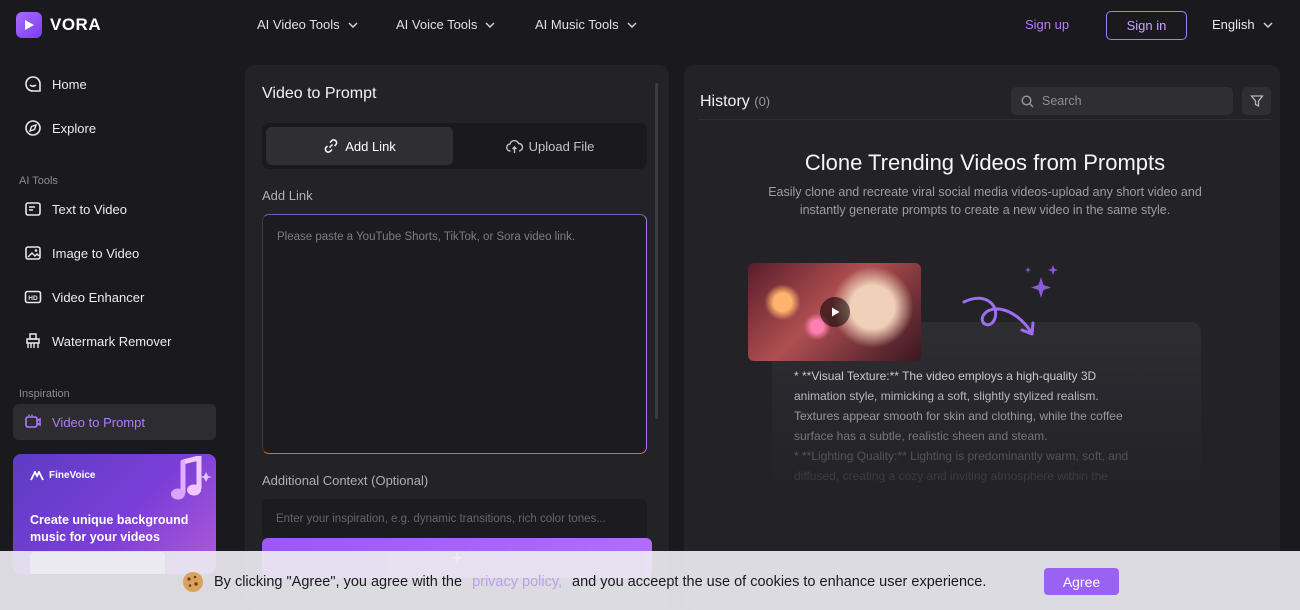  What do you see at coordinates (319, 93) in the screenshot?
I see `page-title: Video to Prompt` at bounding box center [319, 93].